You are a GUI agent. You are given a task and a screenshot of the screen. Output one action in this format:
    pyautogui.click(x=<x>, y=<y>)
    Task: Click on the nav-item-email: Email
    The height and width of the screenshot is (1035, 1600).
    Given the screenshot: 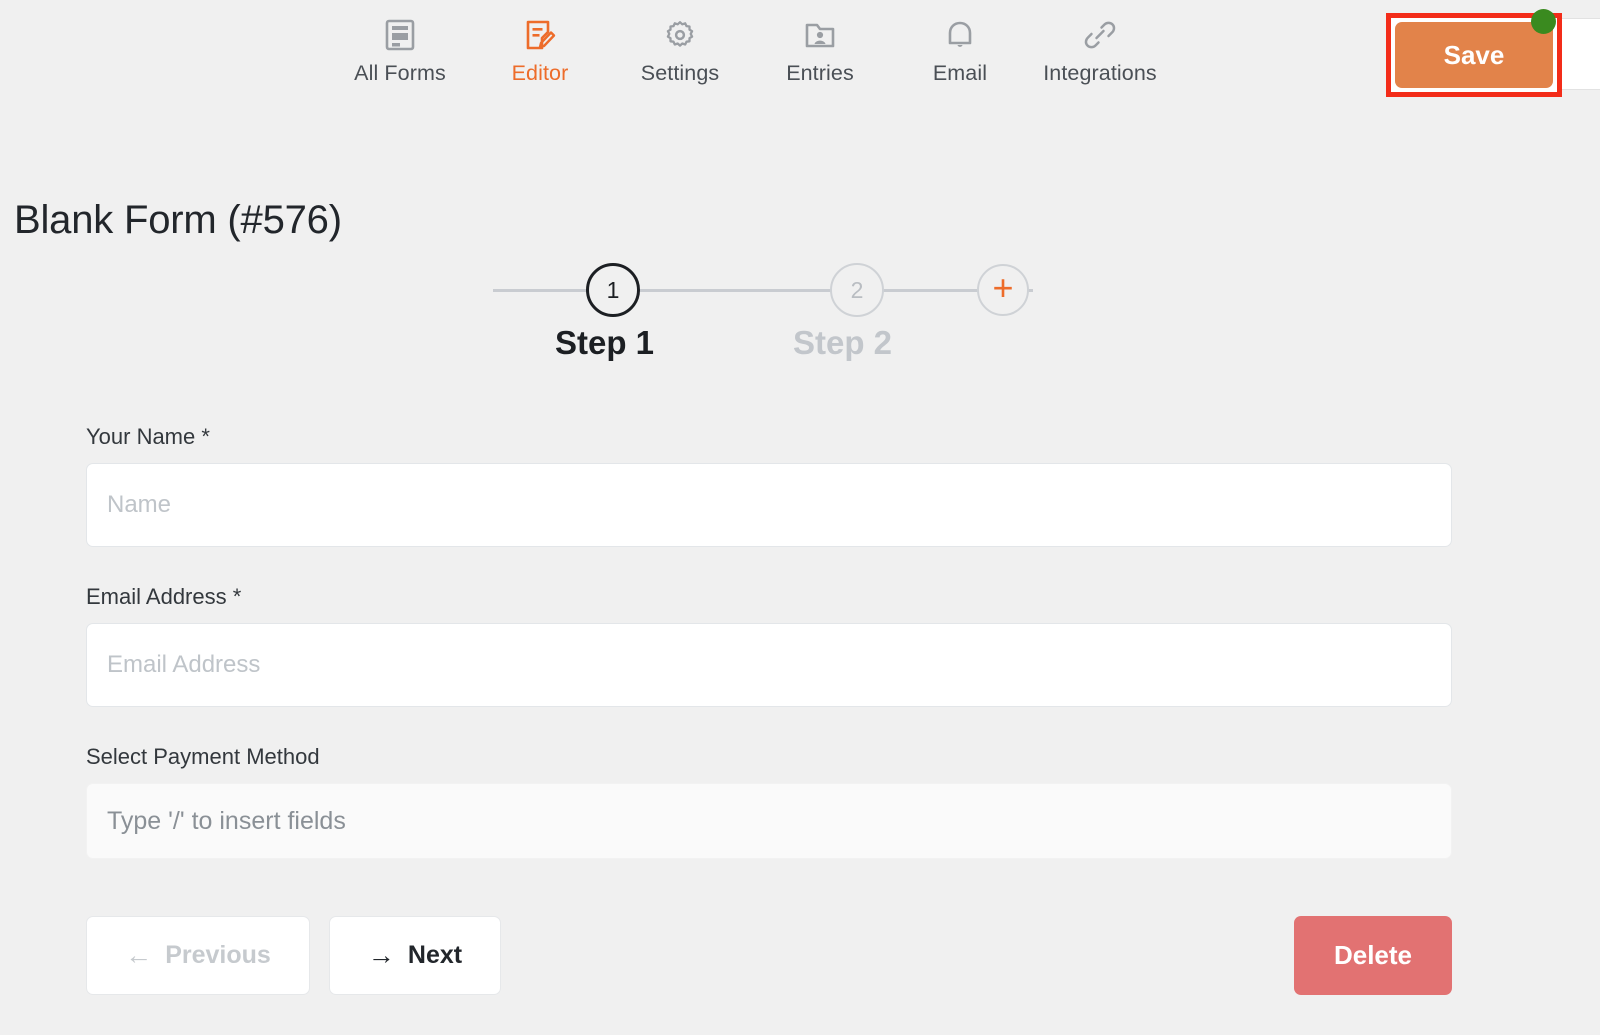 What is the action you would take?
    pyautogui.click(x=960, y=52)
    